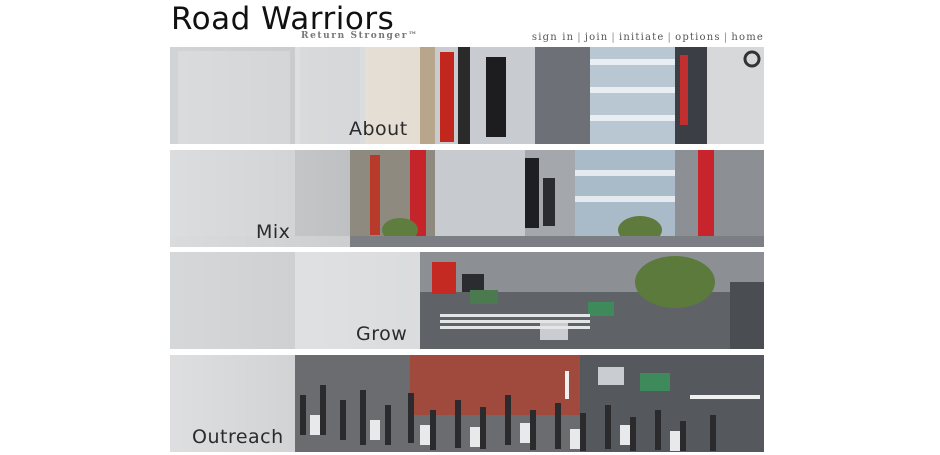 The height and width of the screenshot is (455, 940). Describe the element at coordinates (467, 300) in the screenshot. I see `band-grow: Grow` at that location.